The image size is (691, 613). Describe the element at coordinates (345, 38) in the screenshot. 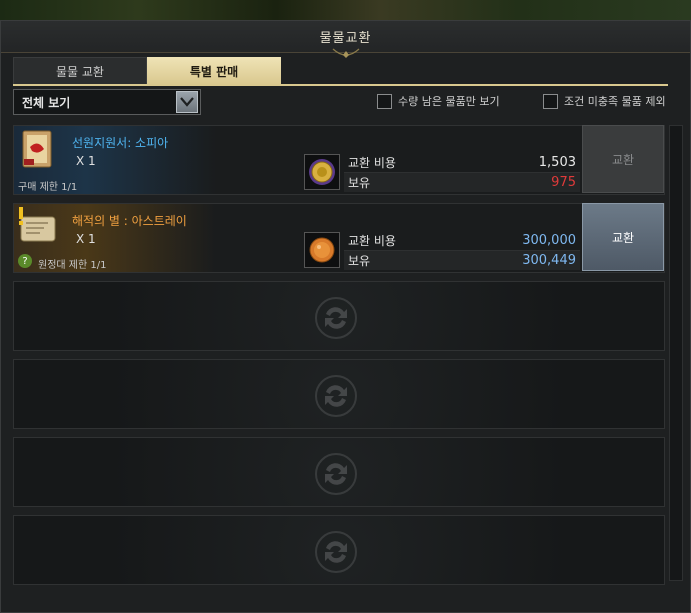

I see `window-title: 물물교환` at that location.